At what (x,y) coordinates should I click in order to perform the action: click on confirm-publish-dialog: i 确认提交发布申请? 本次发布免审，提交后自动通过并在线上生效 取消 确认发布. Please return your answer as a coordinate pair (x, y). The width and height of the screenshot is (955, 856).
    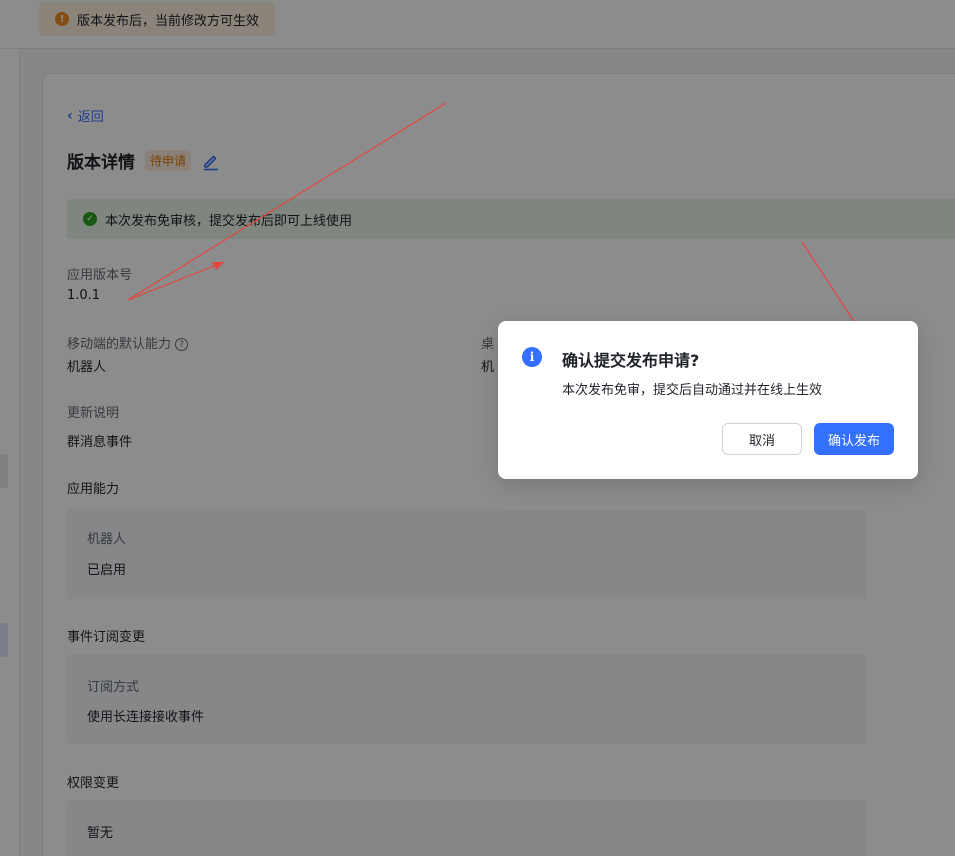
    Looking at the image, I should click on (708, 400).